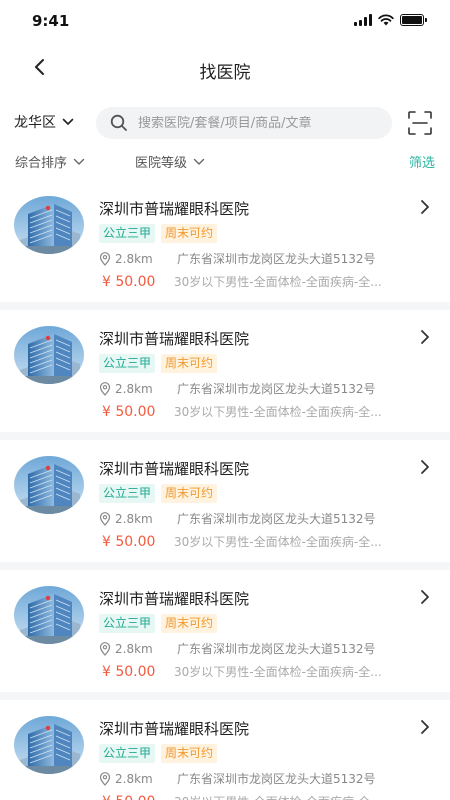  I want to click on status-icons, so click(390, 20).